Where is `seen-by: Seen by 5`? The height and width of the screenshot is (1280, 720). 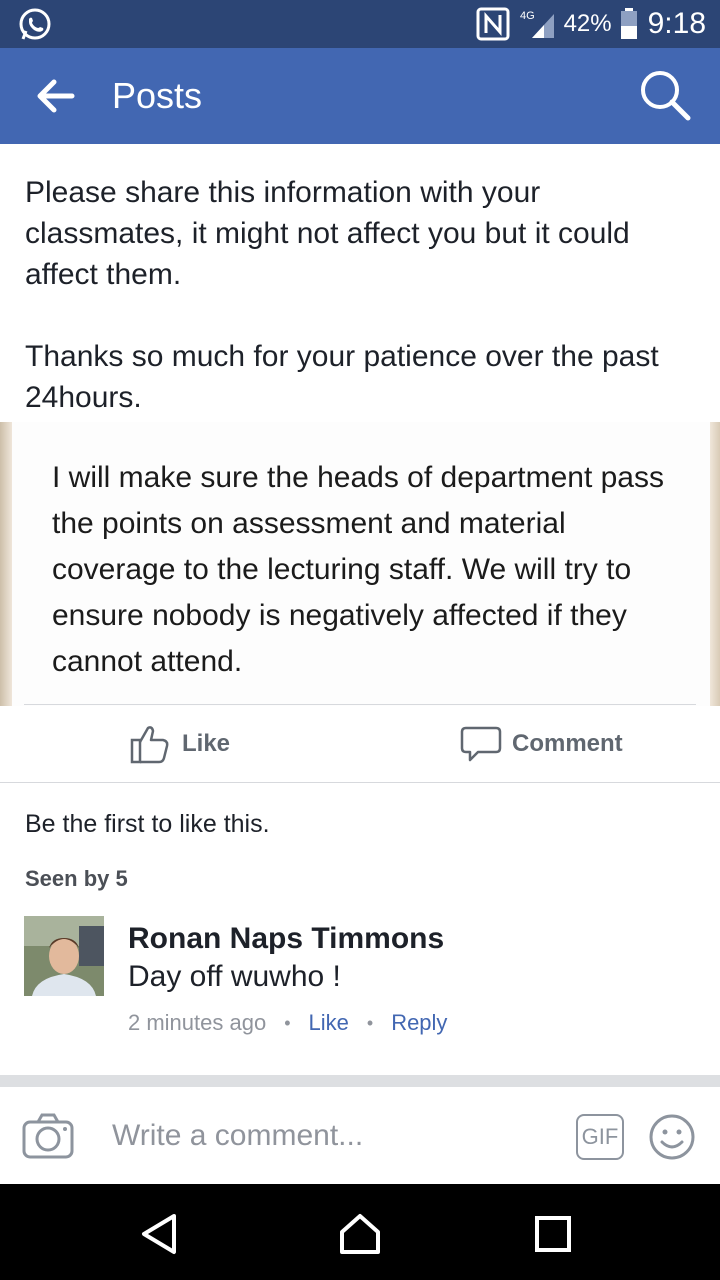
seen-by: Seen by 5 is located at coordinates (76, 879).